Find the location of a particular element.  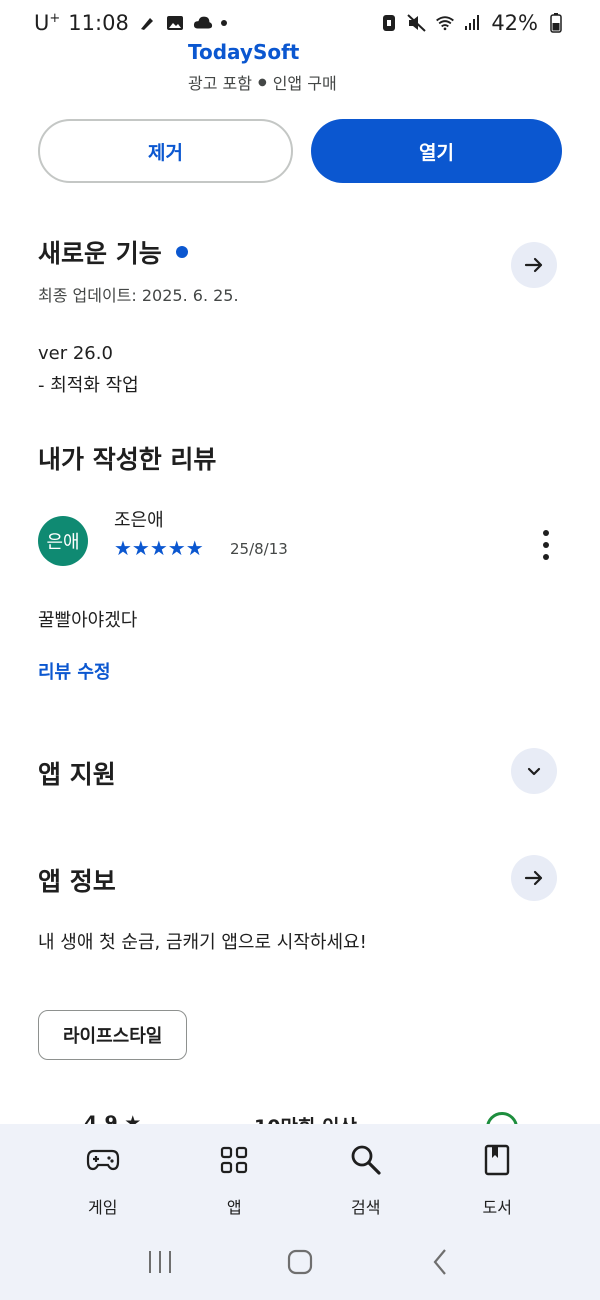

chevron-down-icon is located at coordinates (534, 771).